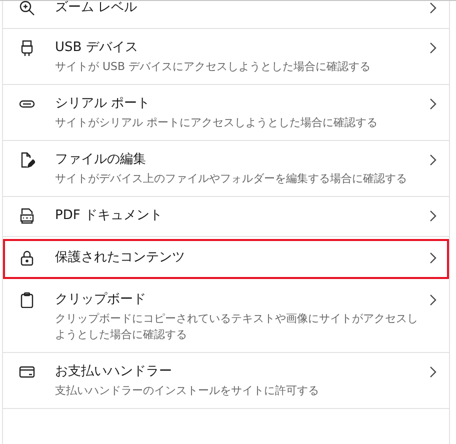  Describe the element at coordinates (226, 217) in the screenshot. I see `settings-row: PDF ドキュメント` at that location.